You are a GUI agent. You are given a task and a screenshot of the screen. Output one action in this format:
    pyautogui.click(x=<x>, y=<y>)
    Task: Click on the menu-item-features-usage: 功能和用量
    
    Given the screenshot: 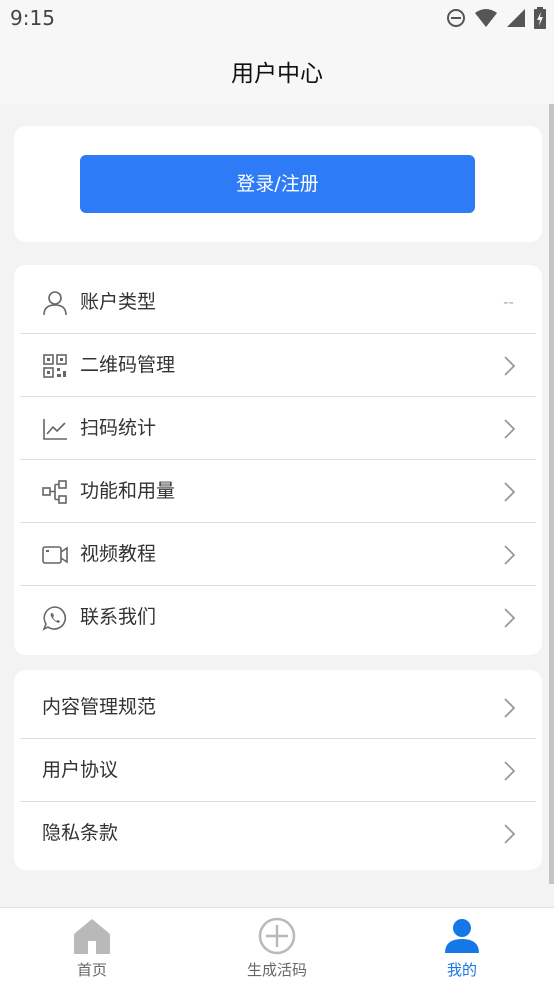 What is the action you would take?
    pyautogui.click(x=278, y=491)
    